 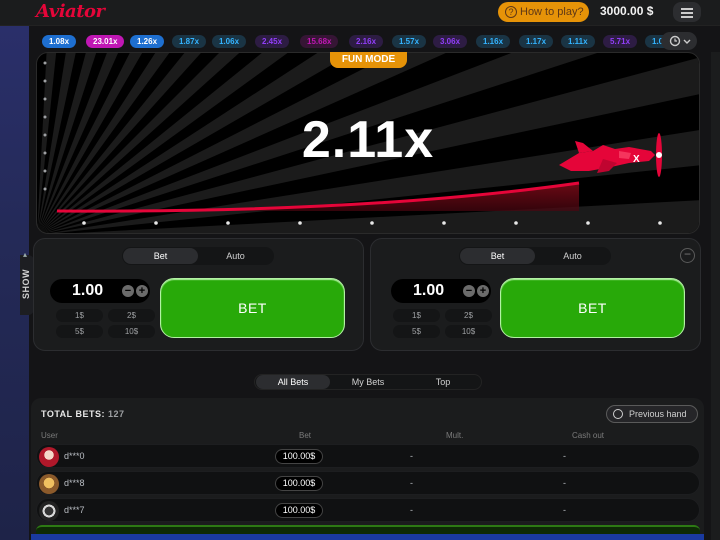 What do you see at coordinates (74, 483) in the screenshot?
I see `user-name: d***8` at bounding box center [74, 483].